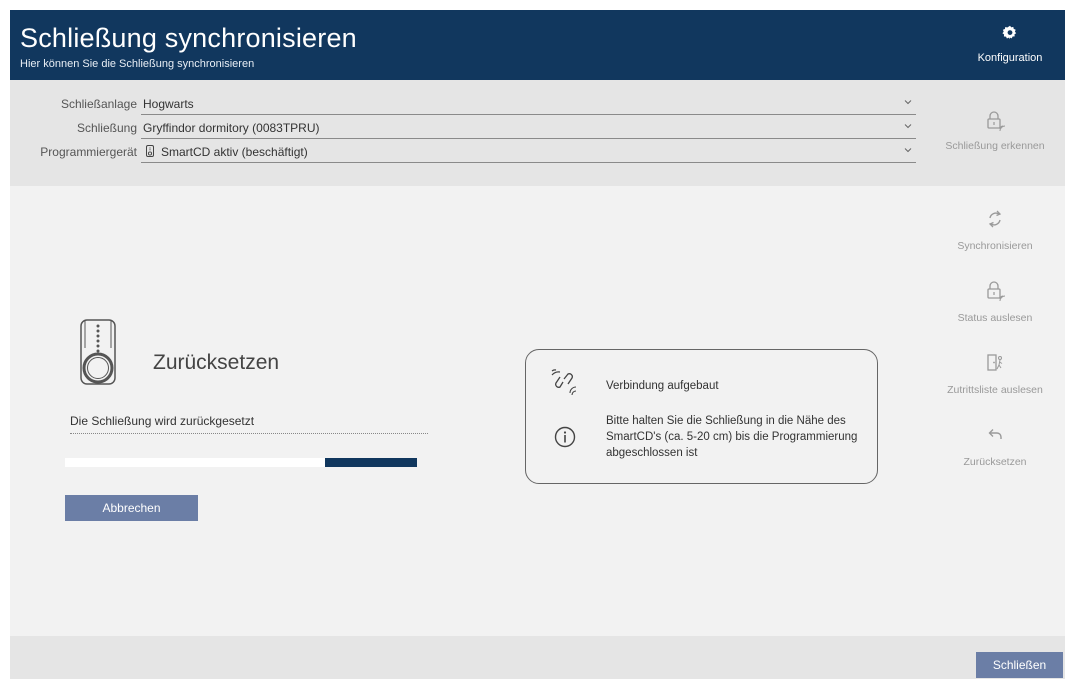 The width and height of the screenshot is (1077, 679). I want to click on programming-device-value: SmartCD aktiv (beschäftigt), so click(234, 152).